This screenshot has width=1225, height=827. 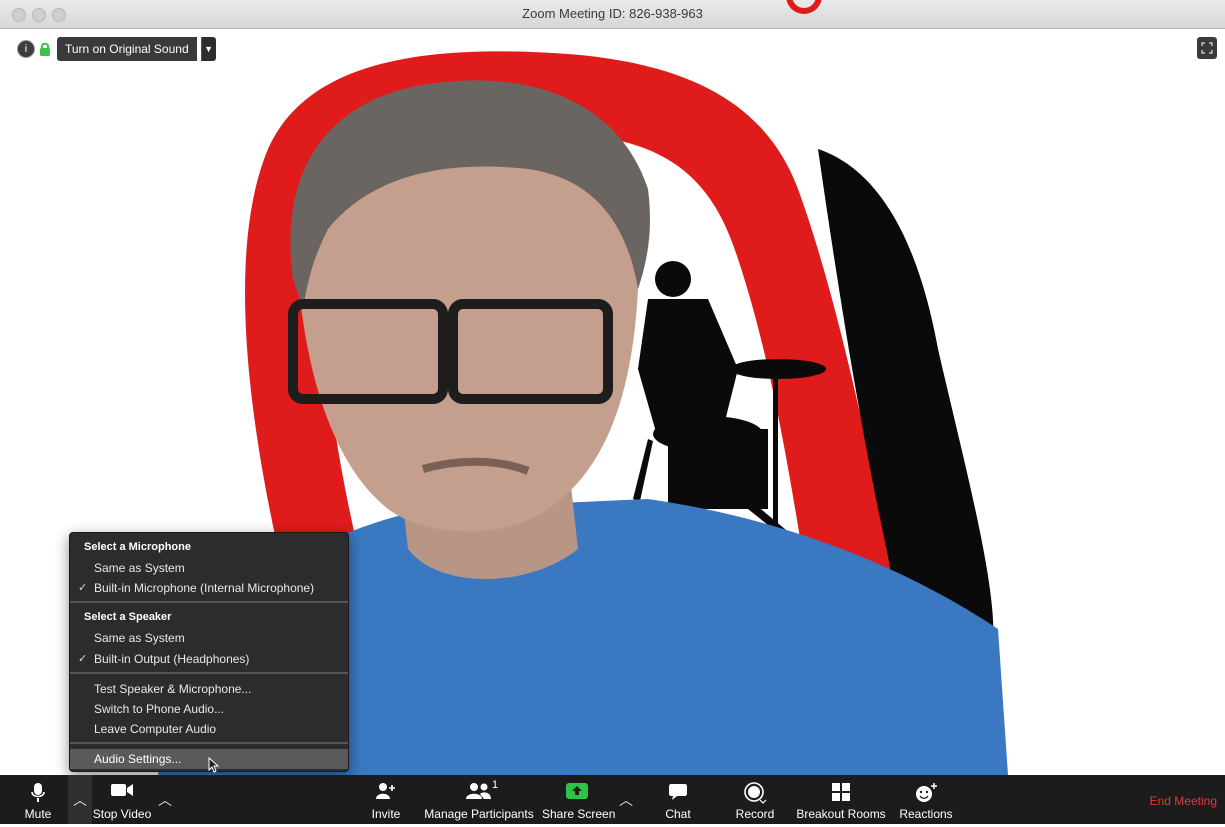 I want to click on fullscreen-icon, so click(x=1207, y=48).